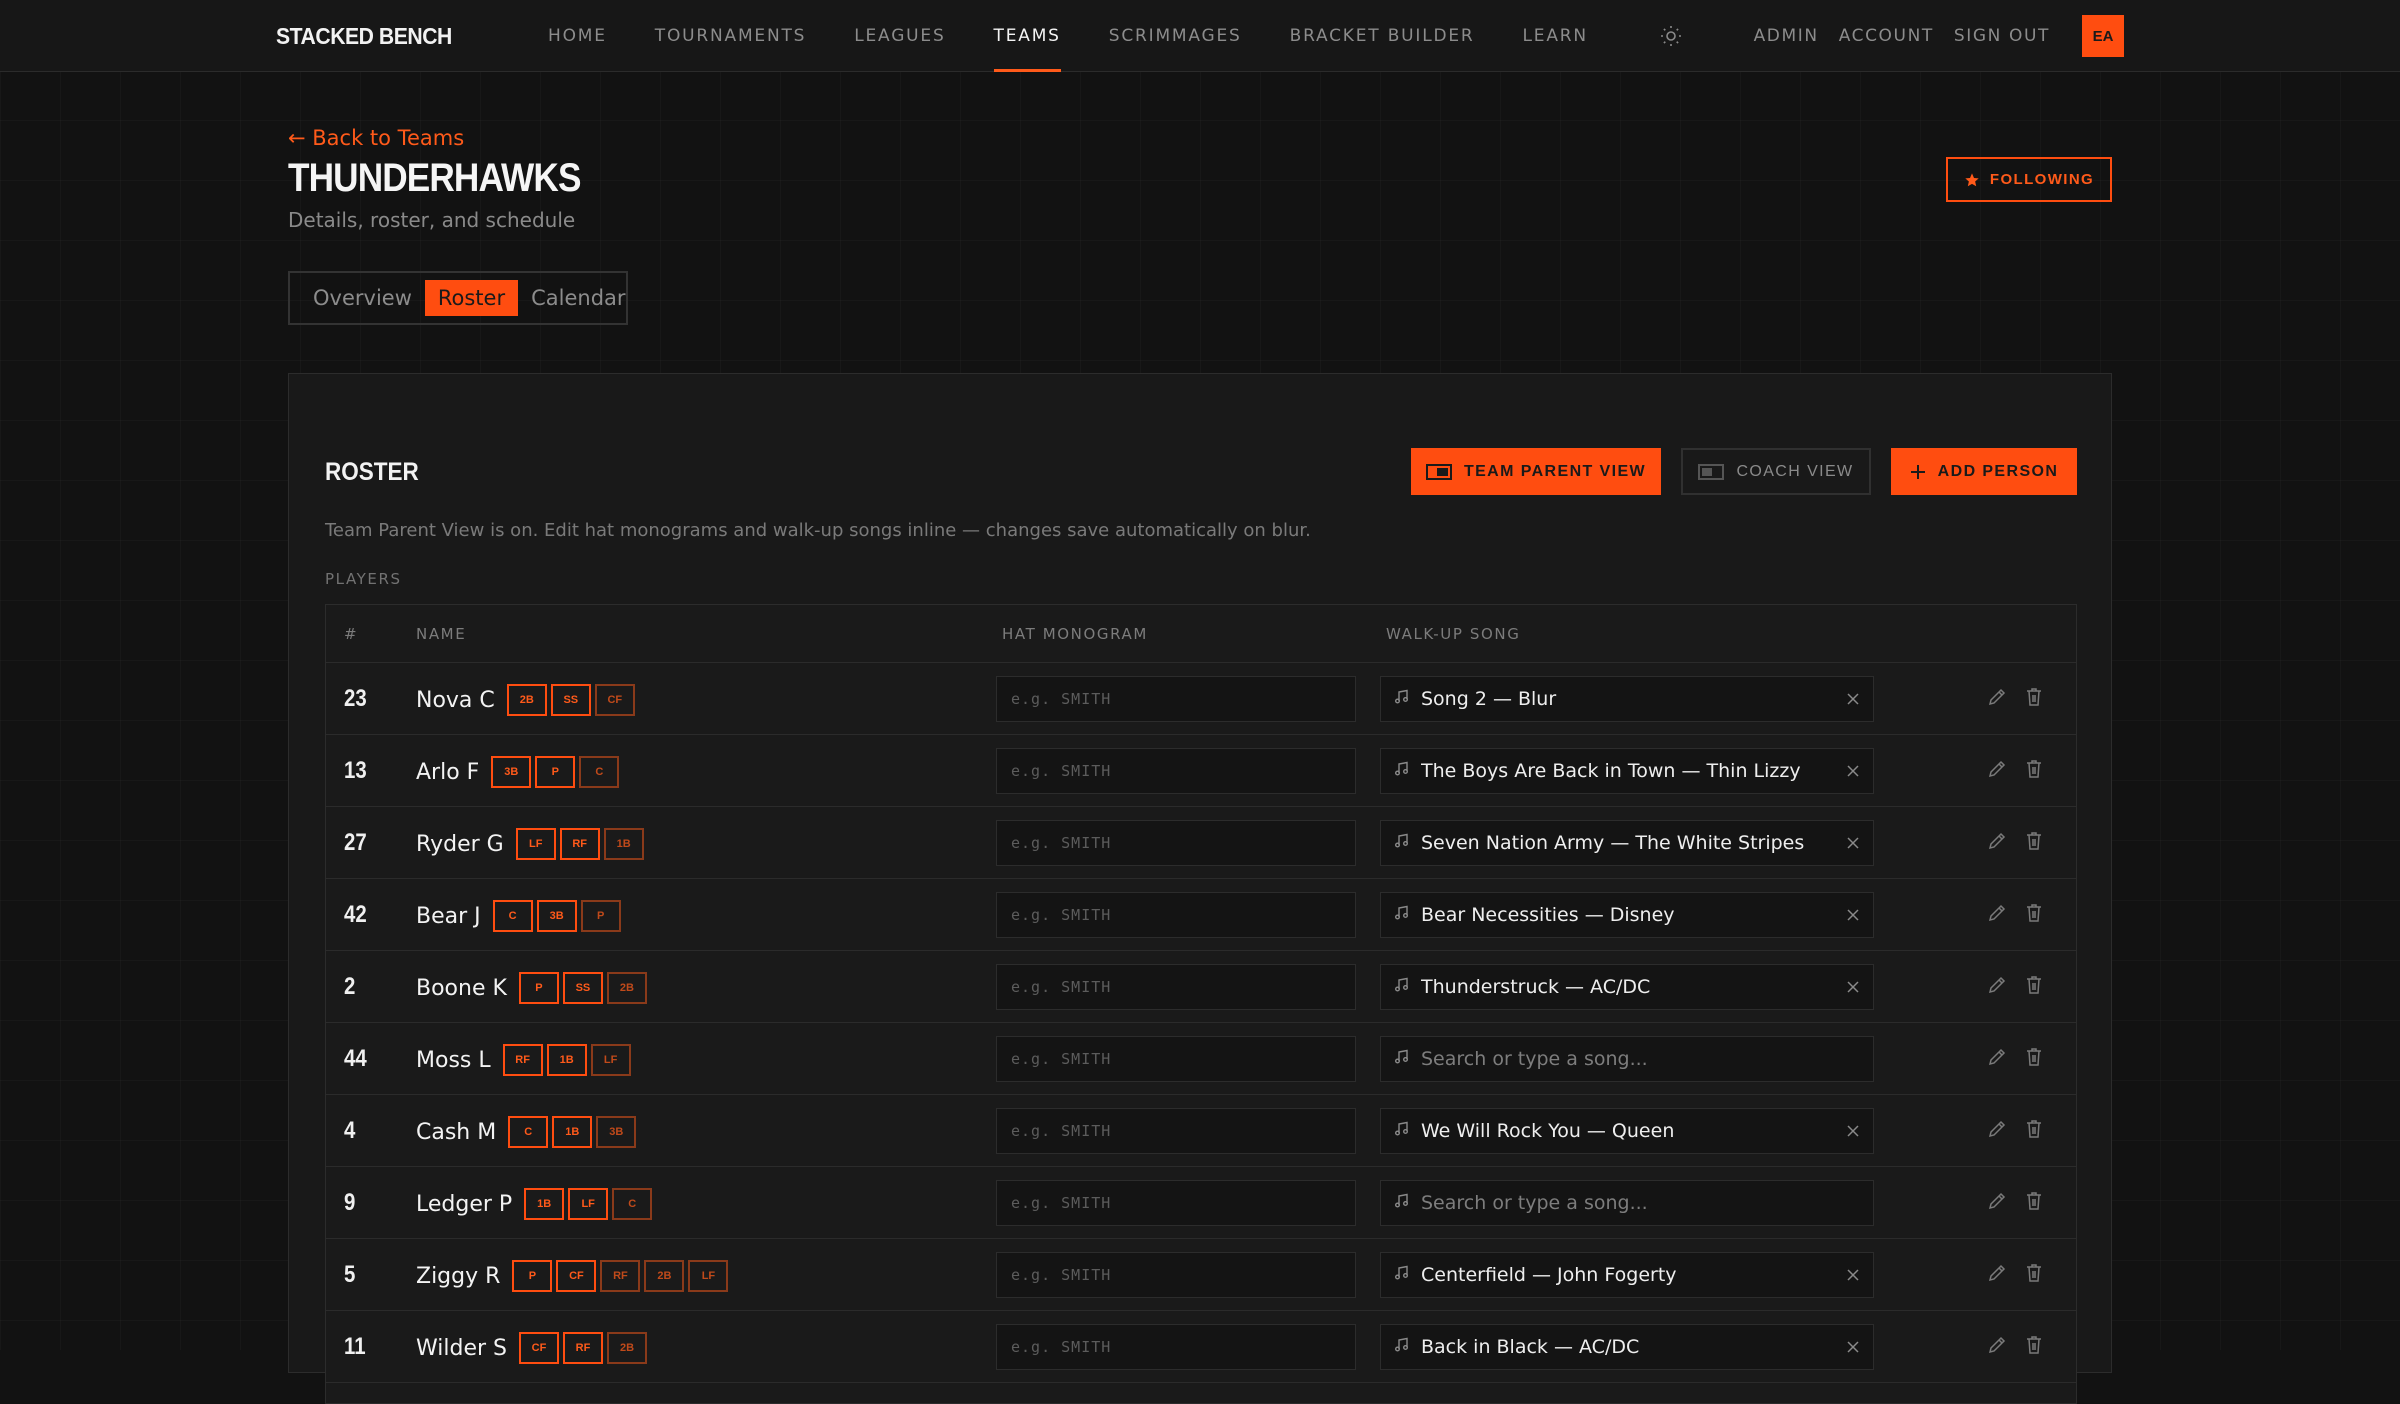 This screenshot has width=2400, height=1404. What do you see at coordinates (2002, 36) in the screenshot?
I see `nav-sign-out: SIGN OUT` at bounding box center [2002, 36].